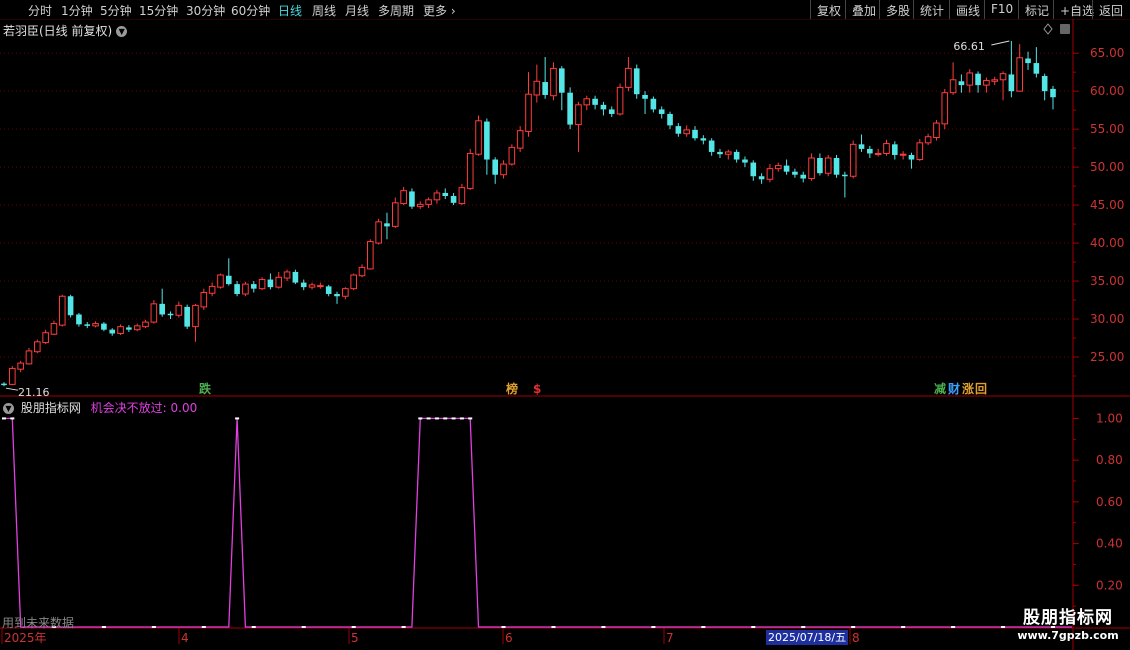 This screenshot has width=1130, height=650. Describe the element at coordinates (8, 408) in the screenshot. I see `chevron-down-icon: ▼` at that location.